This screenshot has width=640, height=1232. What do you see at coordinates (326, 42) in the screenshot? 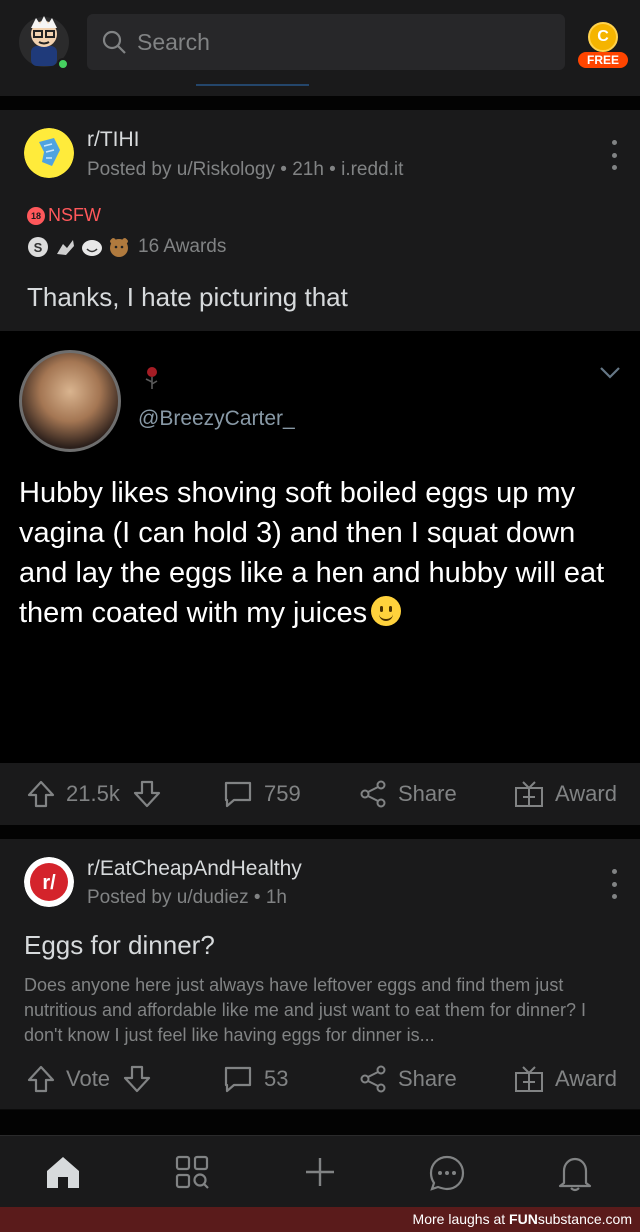
I see `search-bar: Search` at bounding box center [326, 42].